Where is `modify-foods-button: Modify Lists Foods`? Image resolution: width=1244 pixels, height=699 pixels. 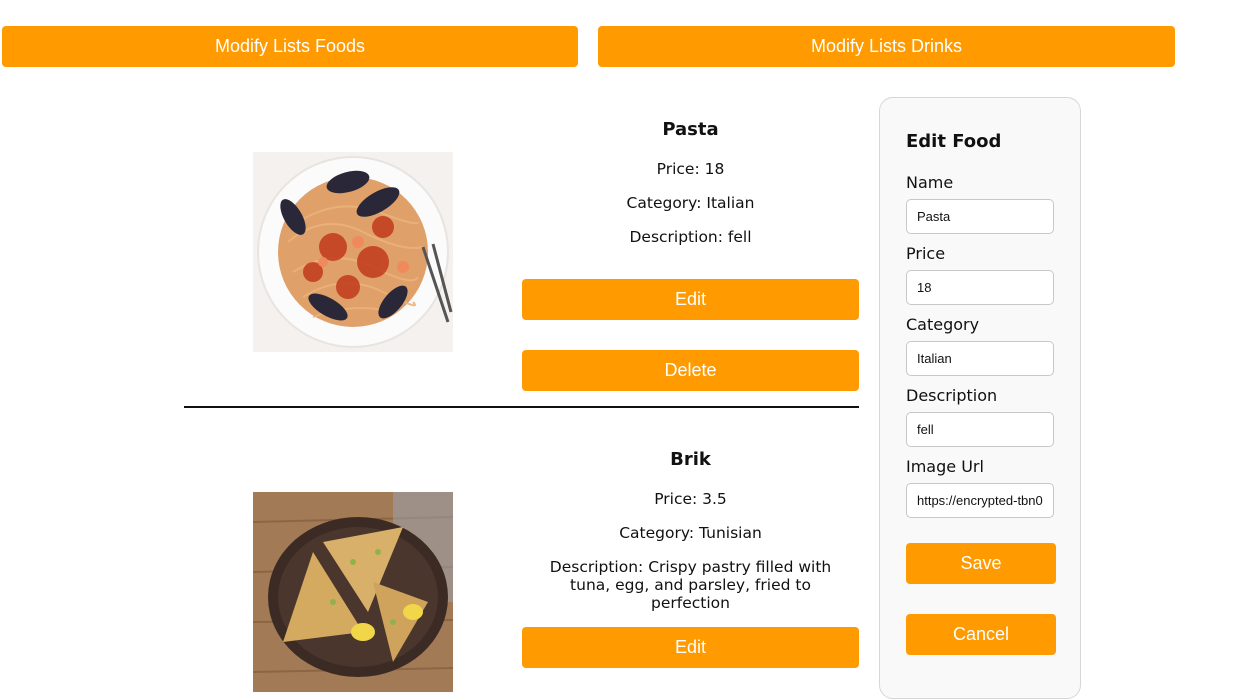 modify-foods-button: Modify Lists Foods is located at coordinates (290, 46).